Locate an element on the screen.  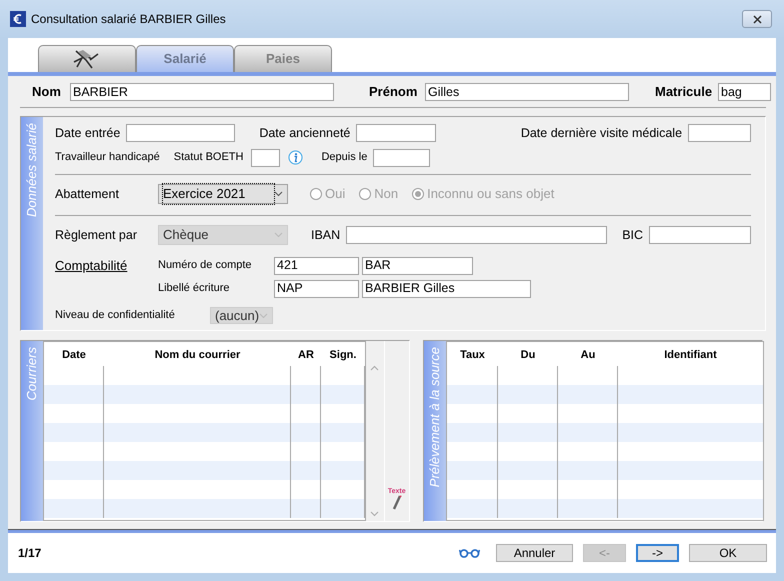
field-label: Prénom is located at coordinates (393, 92).